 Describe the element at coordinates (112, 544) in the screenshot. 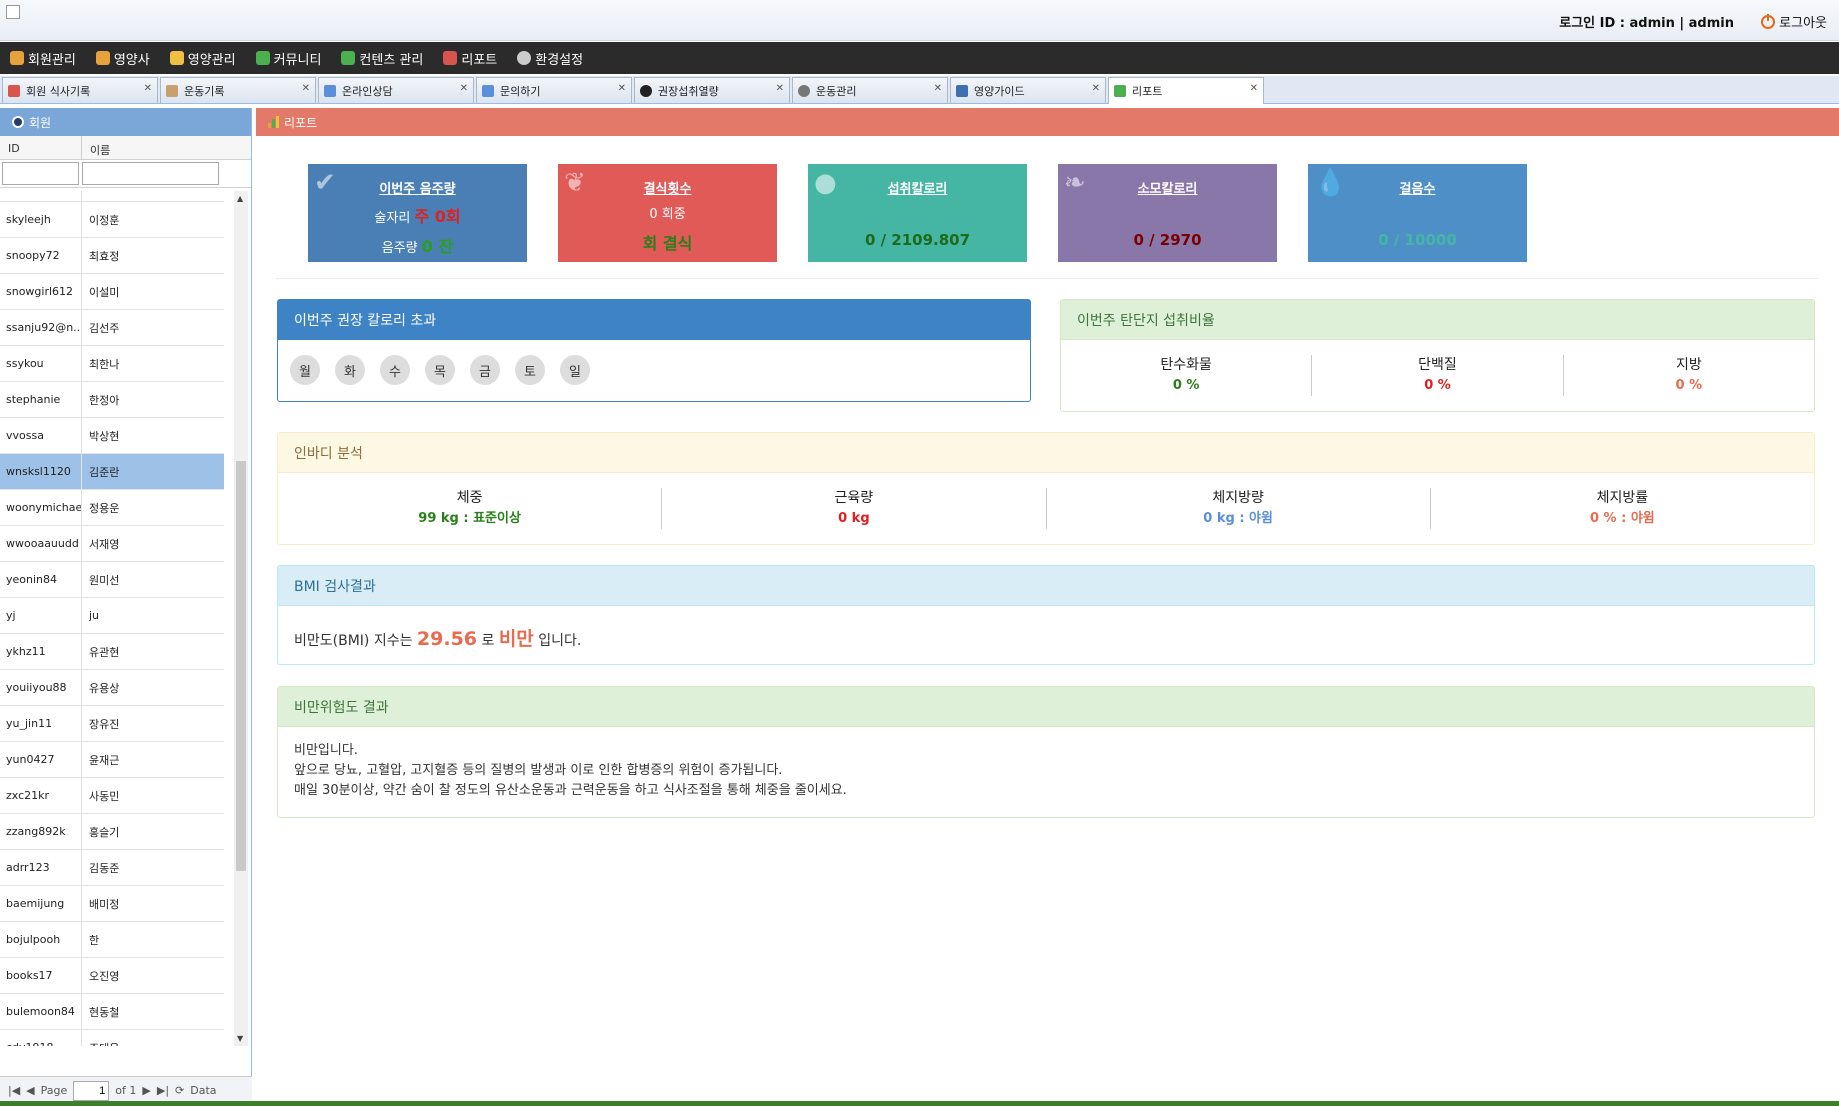

I see `table-row: wwooaauudd 서재영` at that location.